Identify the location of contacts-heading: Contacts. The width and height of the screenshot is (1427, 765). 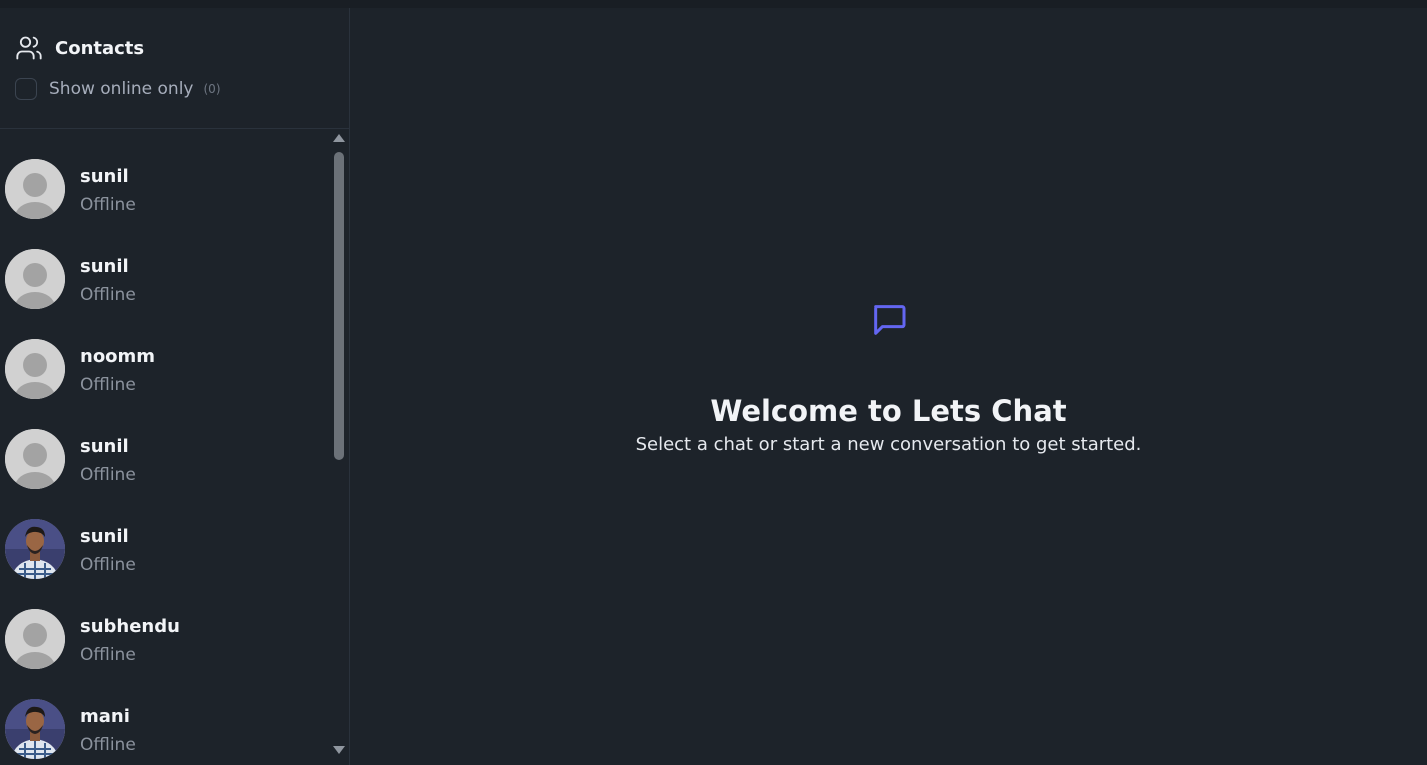
(79, 48).